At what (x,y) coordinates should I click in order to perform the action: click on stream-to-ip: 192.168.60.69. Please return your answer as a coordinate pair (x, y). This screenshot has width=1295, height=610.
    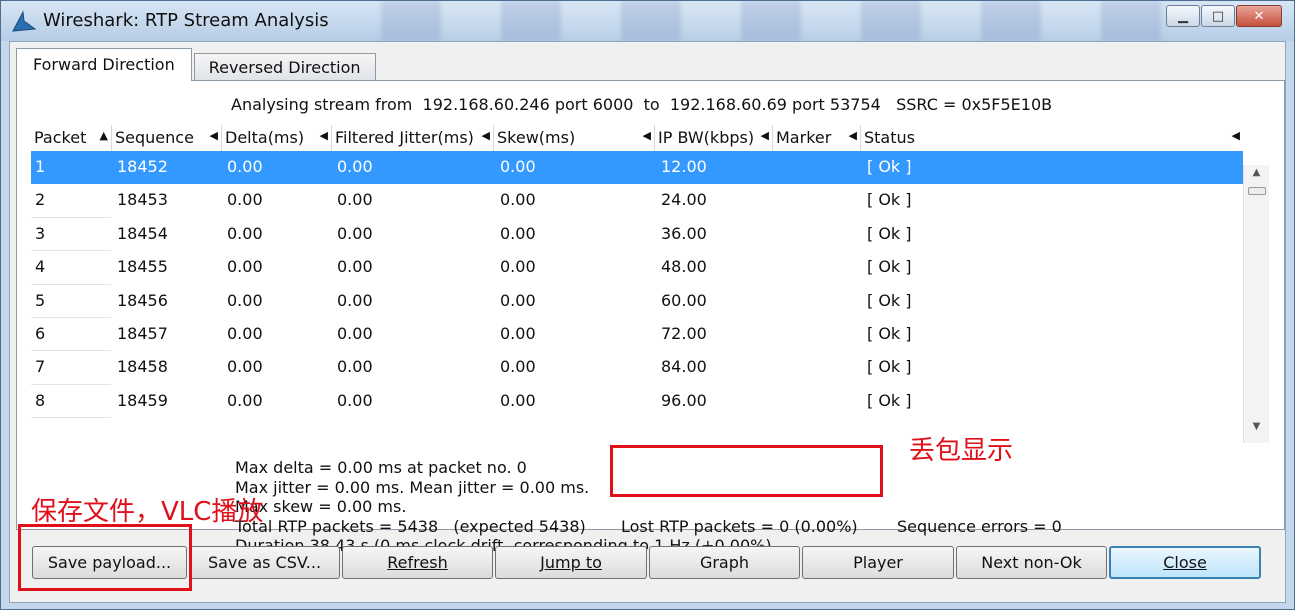
    Looking at the image, I should click on (728, 104).